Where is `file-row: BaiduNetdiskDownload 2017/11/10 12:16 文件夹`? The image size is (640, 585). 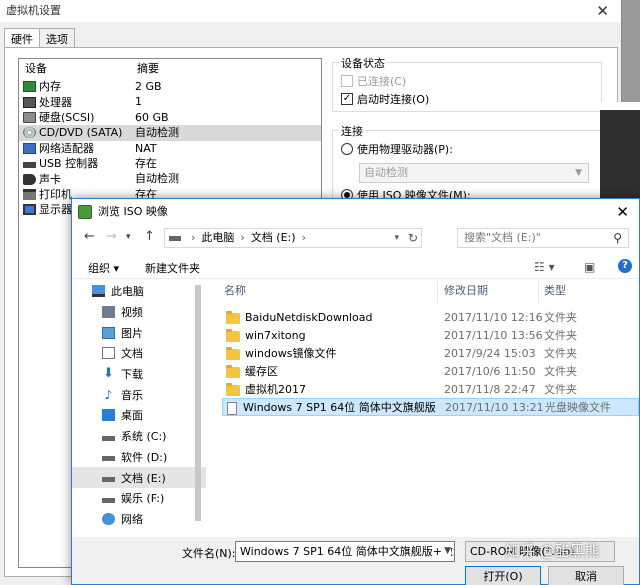
file-row: BaiduNetdiskDownload 2017/11/10 12:16 文件夹 is located at coordinates (430, 318).